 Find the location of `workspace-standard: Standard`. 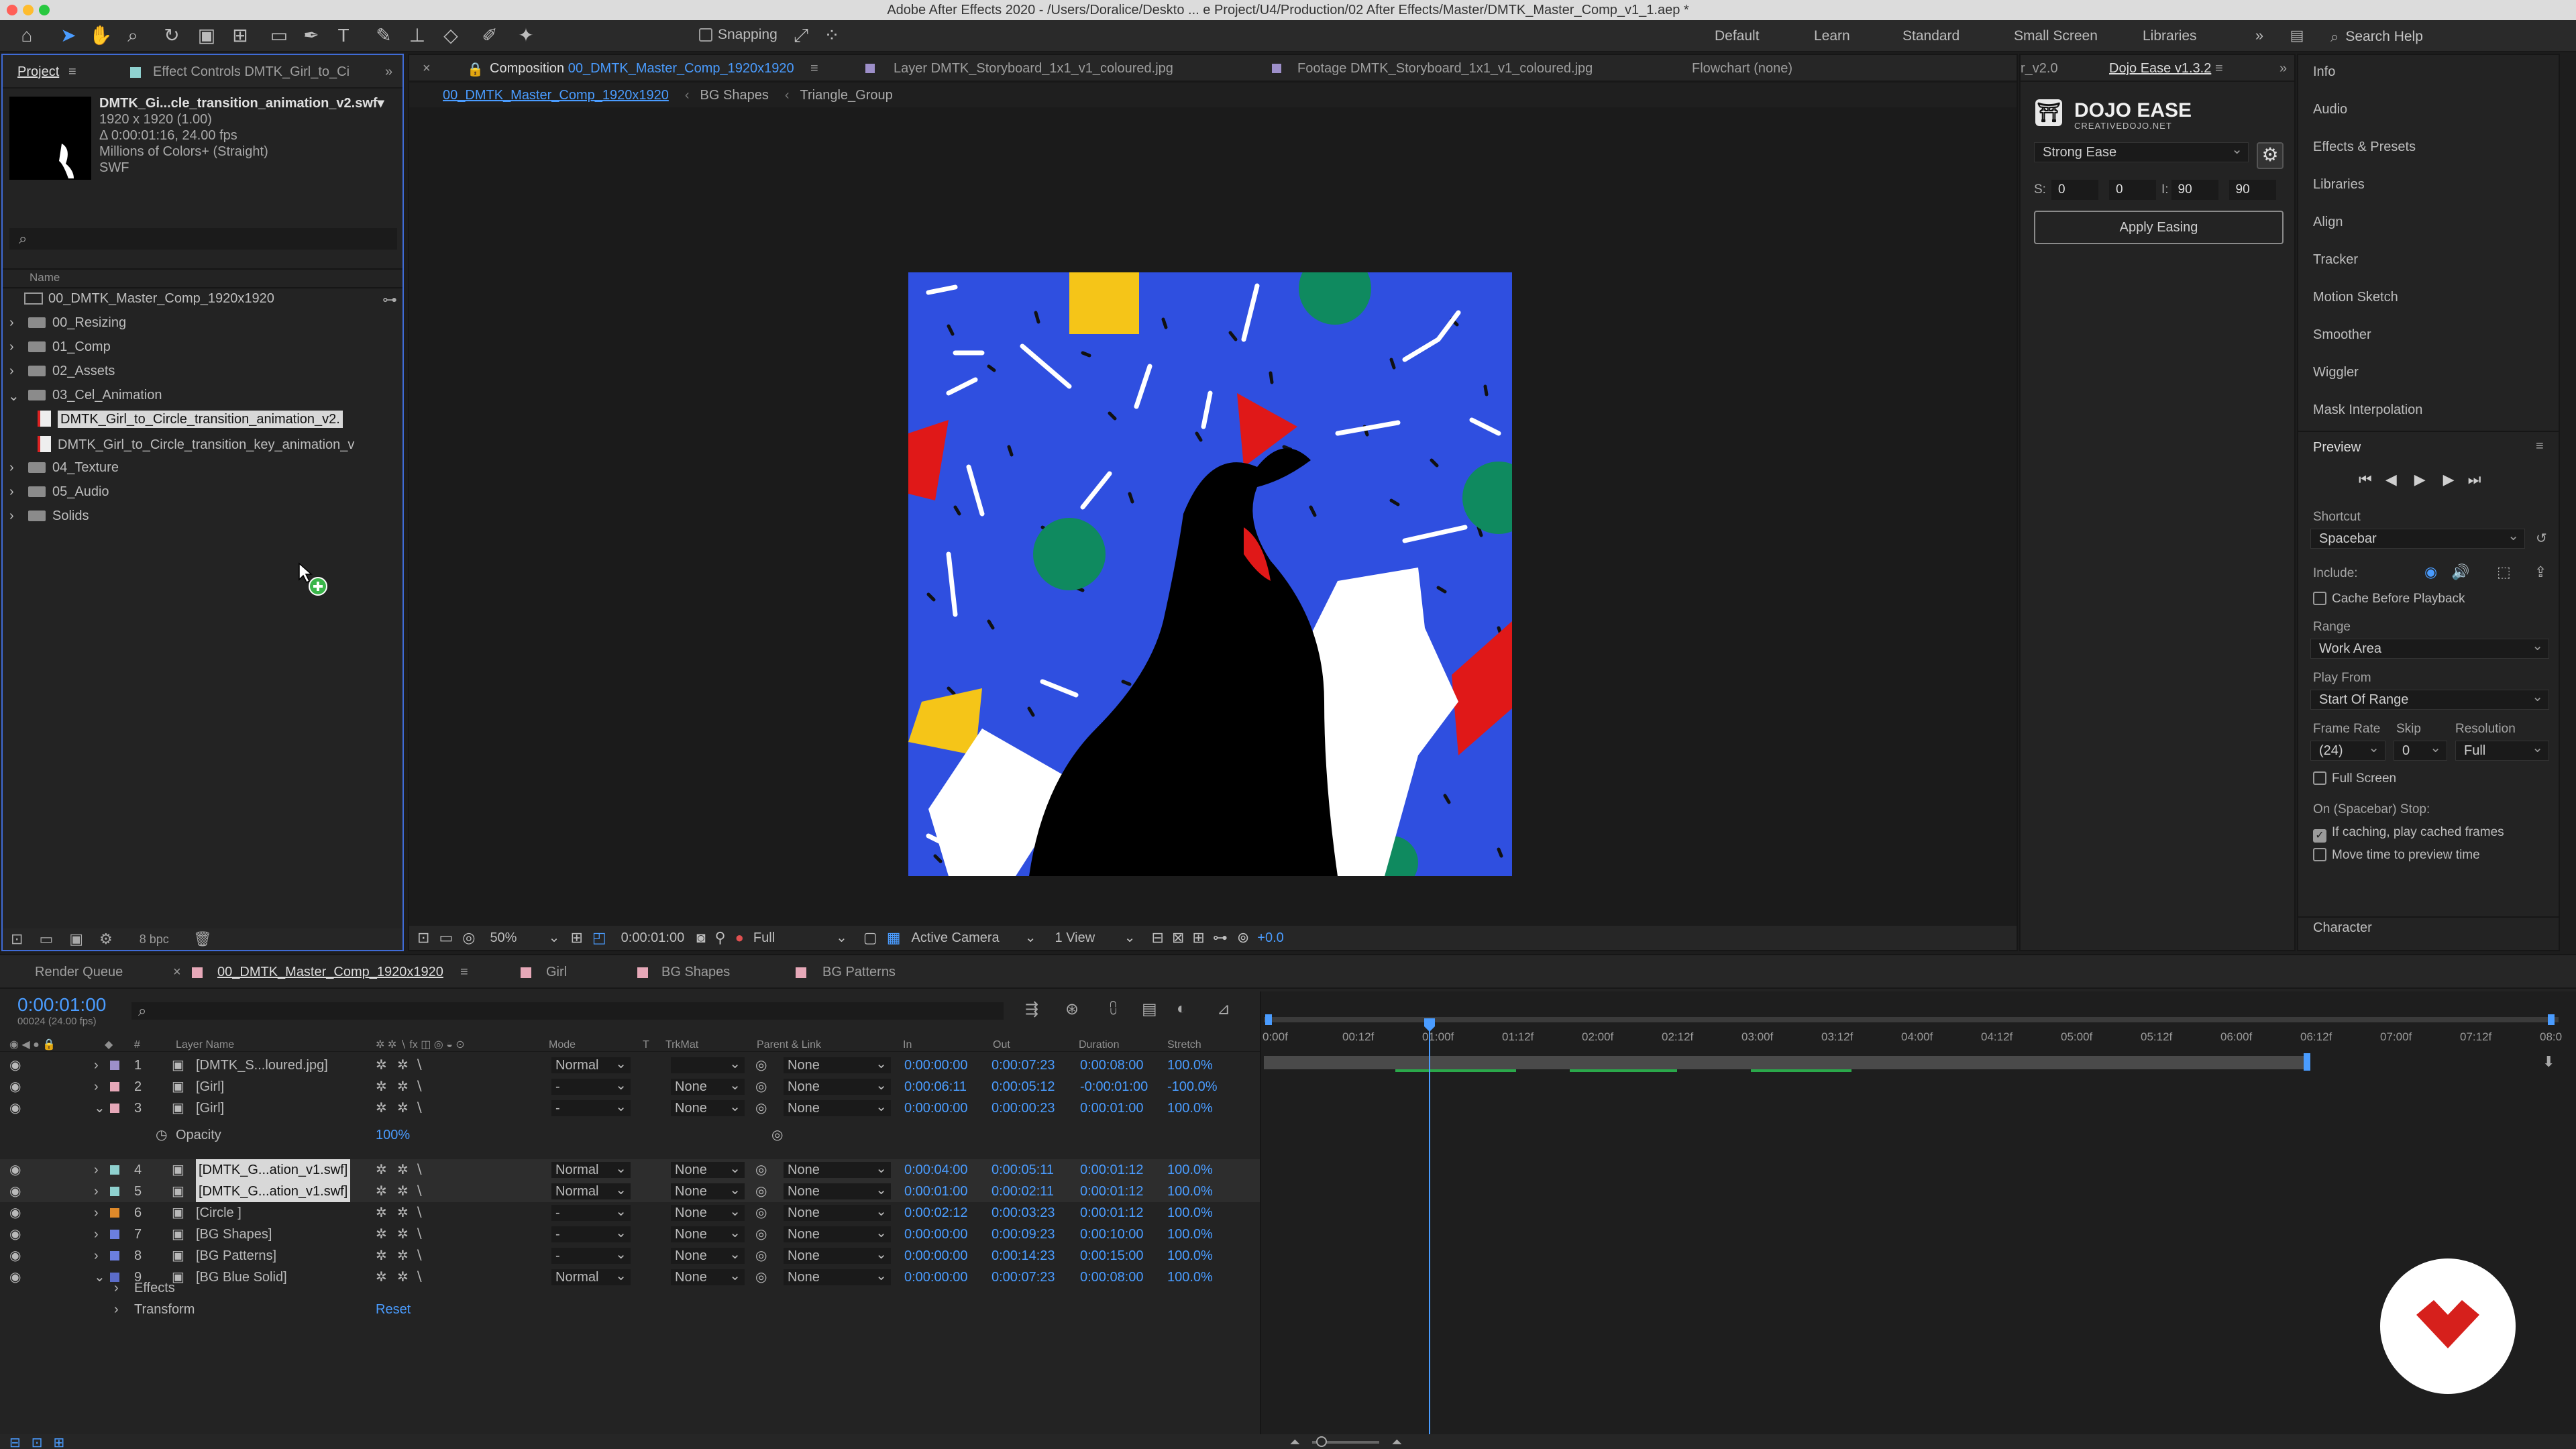

workspace-standard: Standard is located at coordinates (1931, 36).